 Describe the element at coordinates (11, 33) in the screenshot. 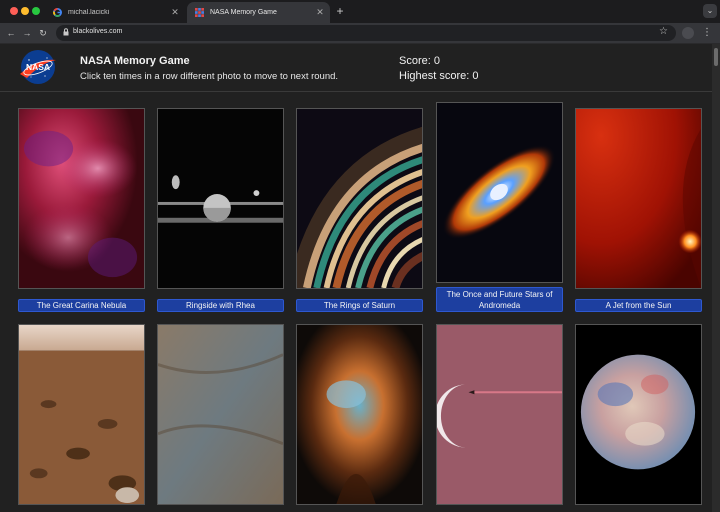

I see `back-icon: ←` at that location.